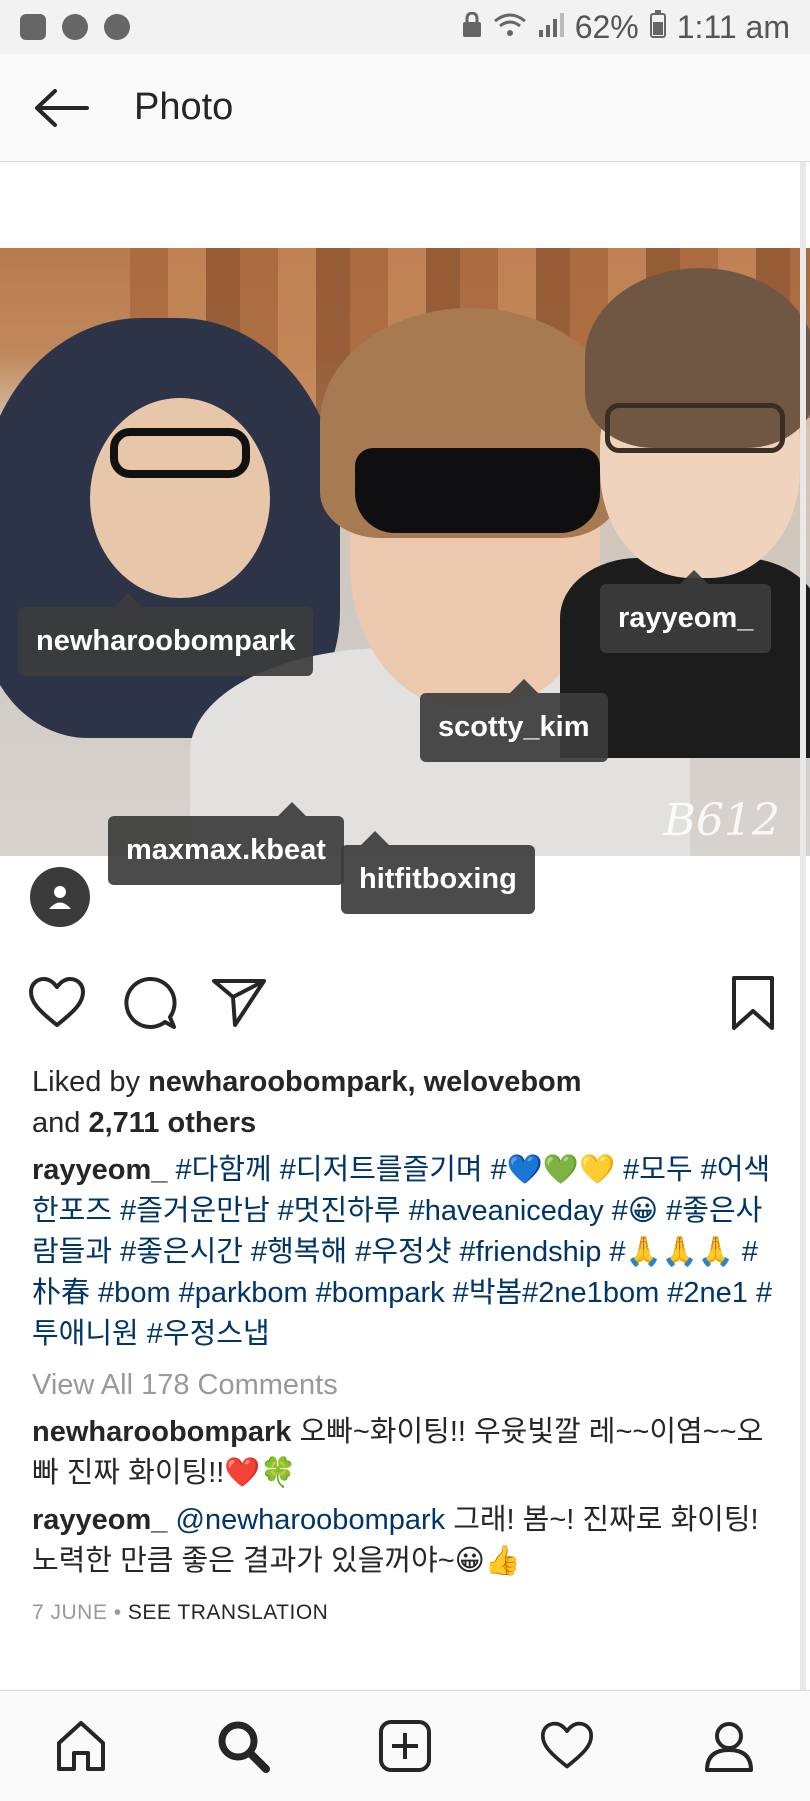 The height and width of the screenshot is (1801, 810). I want to click on back-button, so click(61, 108).